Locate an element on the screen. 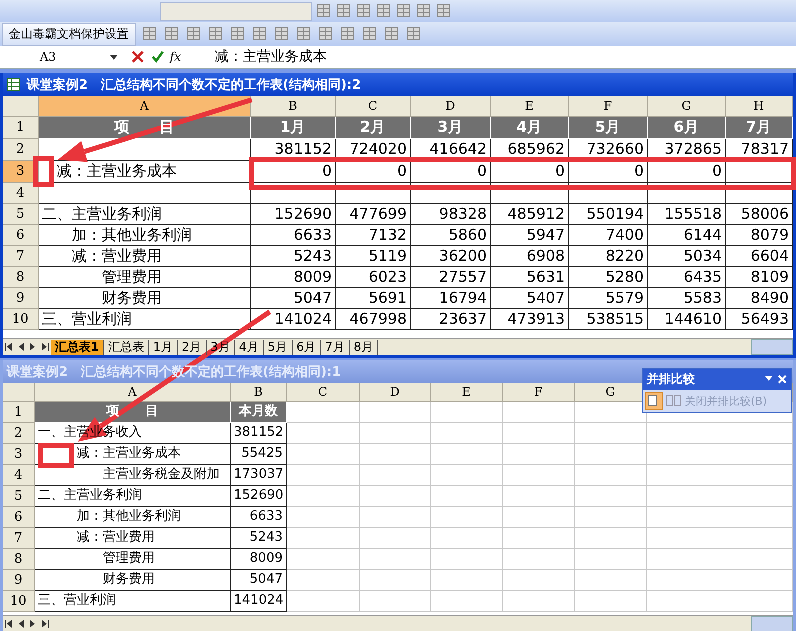 Image resolution: width=796 pixels, height=631 pixels. sheet-tab: 汇总表 is located at coordinates (127, 347).